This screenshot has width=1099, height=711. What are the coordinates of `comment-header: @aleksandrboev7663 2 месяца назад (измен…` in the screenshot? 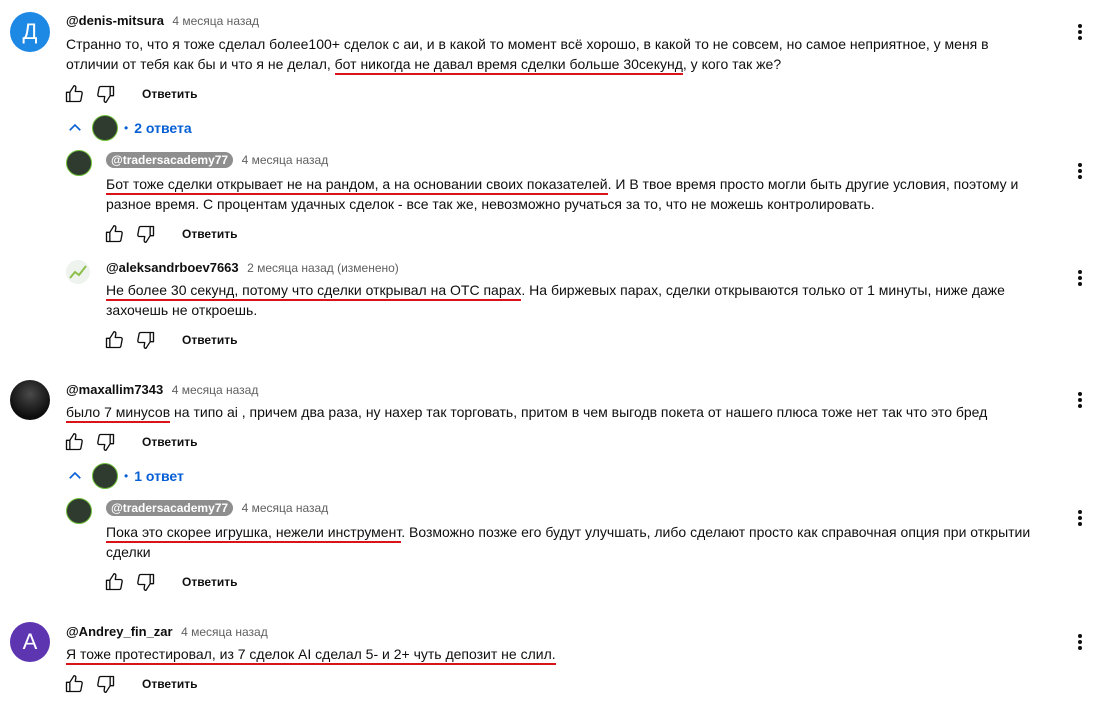 It's located at (252, 268).